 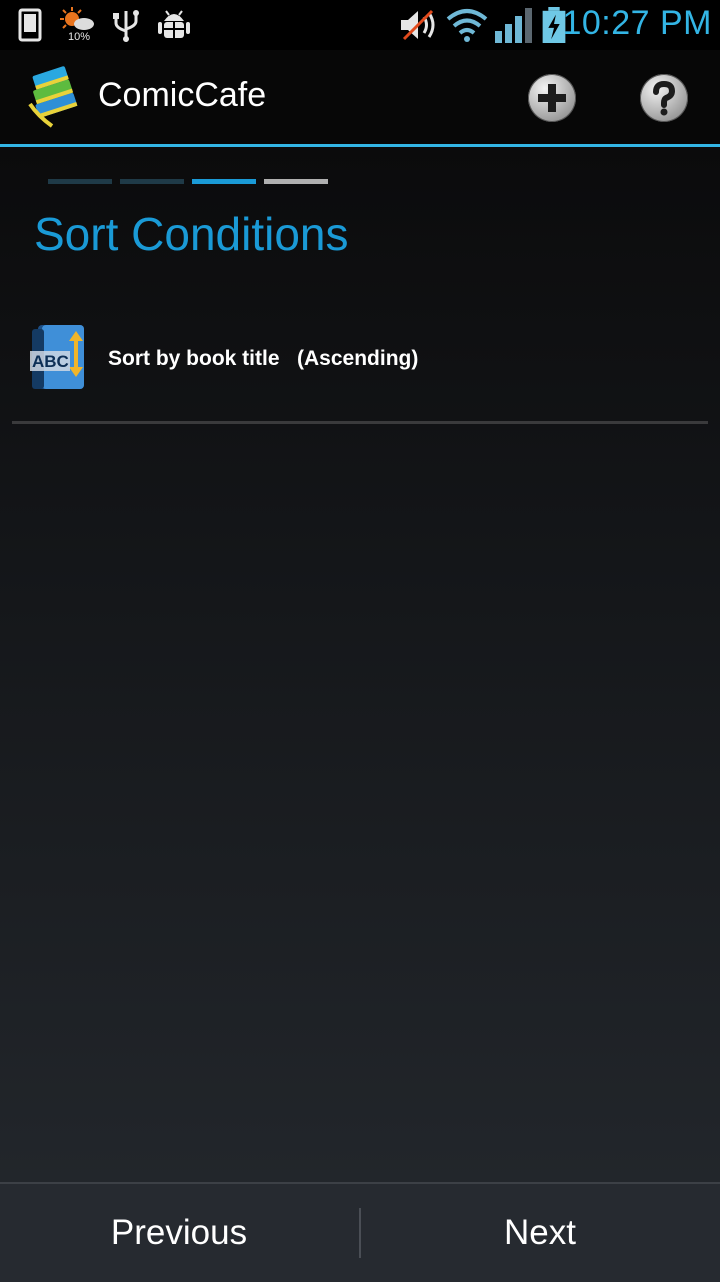 I want to click on svg-text: ABC, so click(x=50, y=361).